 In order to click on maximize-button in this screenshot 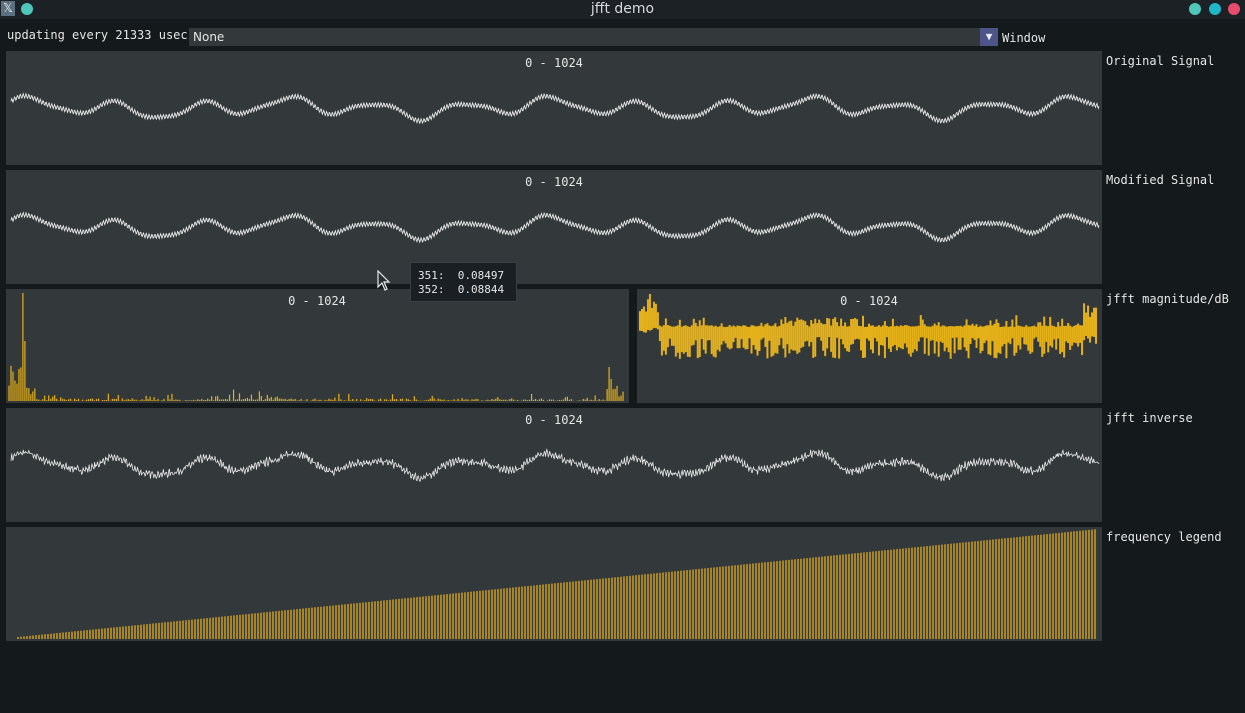, I will do `click(1215, 9)`.